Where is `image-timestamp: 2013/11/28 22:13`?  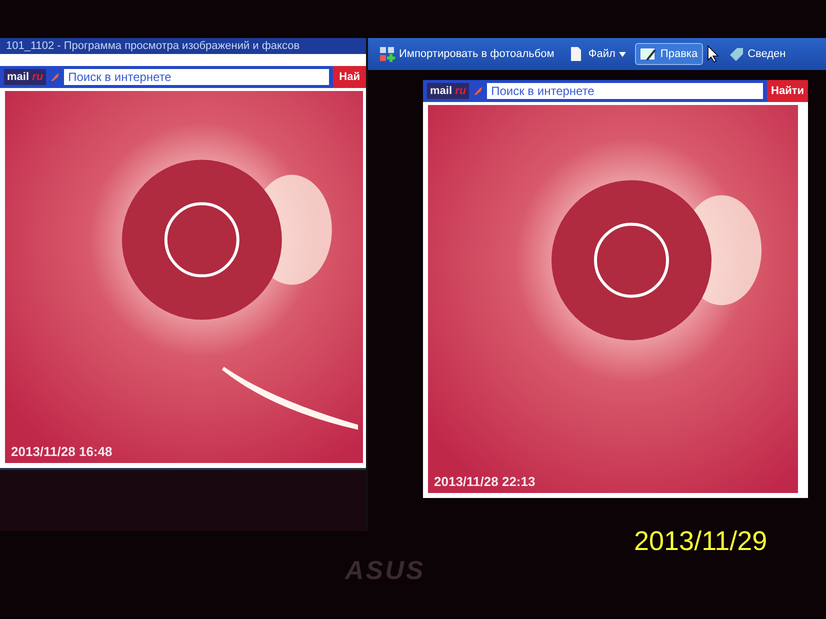
image-timestamp: 2013/11/28 22:13 is located at coordinates (485, 481).